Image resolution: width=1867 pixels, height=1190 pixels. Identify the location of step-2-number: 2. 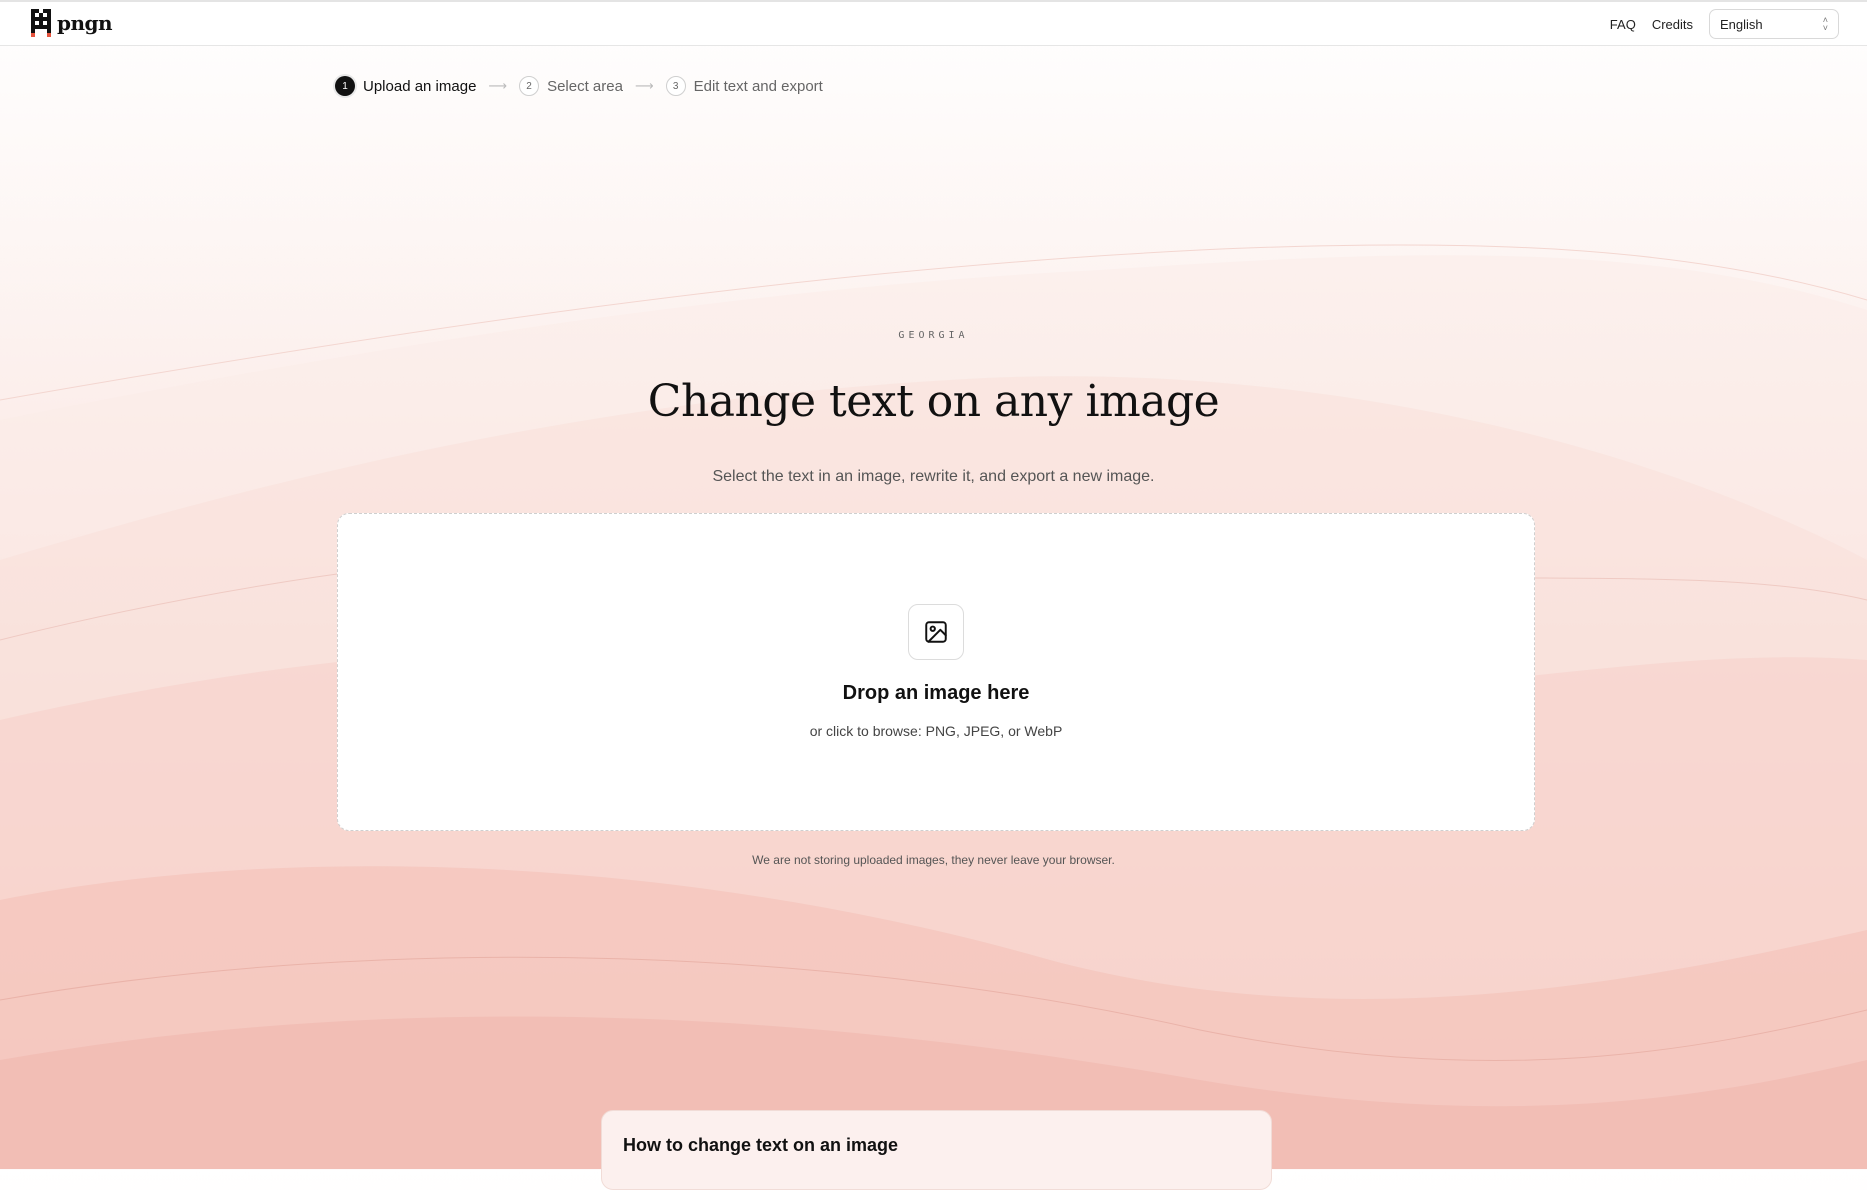
(529, 86).